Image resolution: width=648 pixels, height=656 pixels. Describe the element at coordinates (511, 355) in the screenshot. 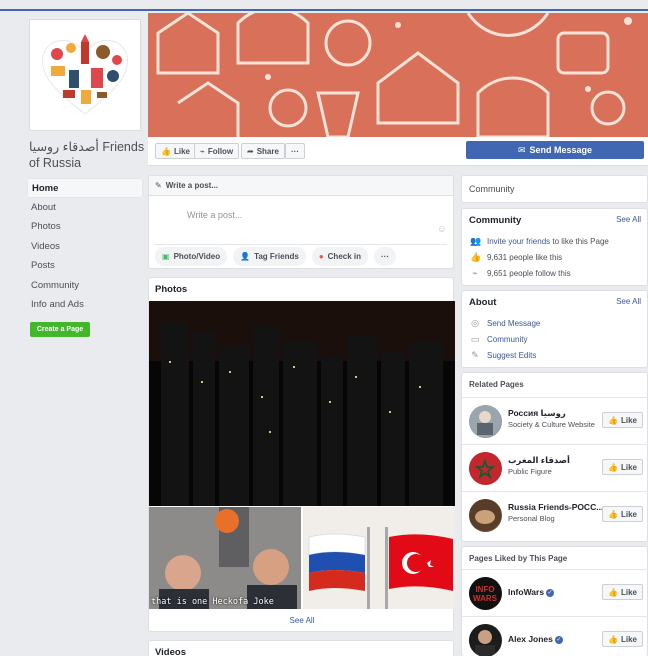

I see `suggest-edits-link: Suggest Edits` at that location.